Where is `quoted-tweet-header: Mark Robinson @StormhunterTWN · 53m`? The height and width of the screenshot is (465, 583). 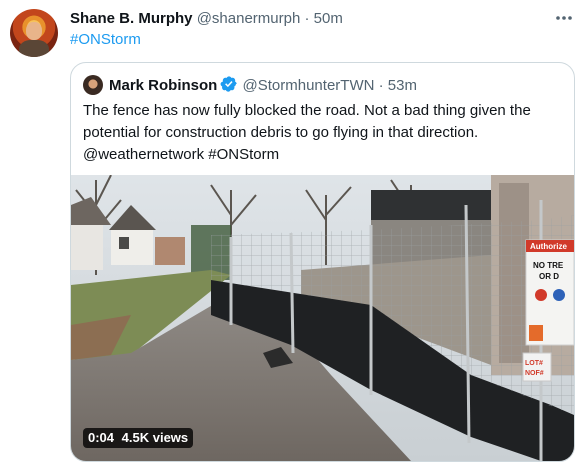 quoted-tweet-header: Mark Robinson @StormhunterTWN · 53m is located at coordinates (263, 87).